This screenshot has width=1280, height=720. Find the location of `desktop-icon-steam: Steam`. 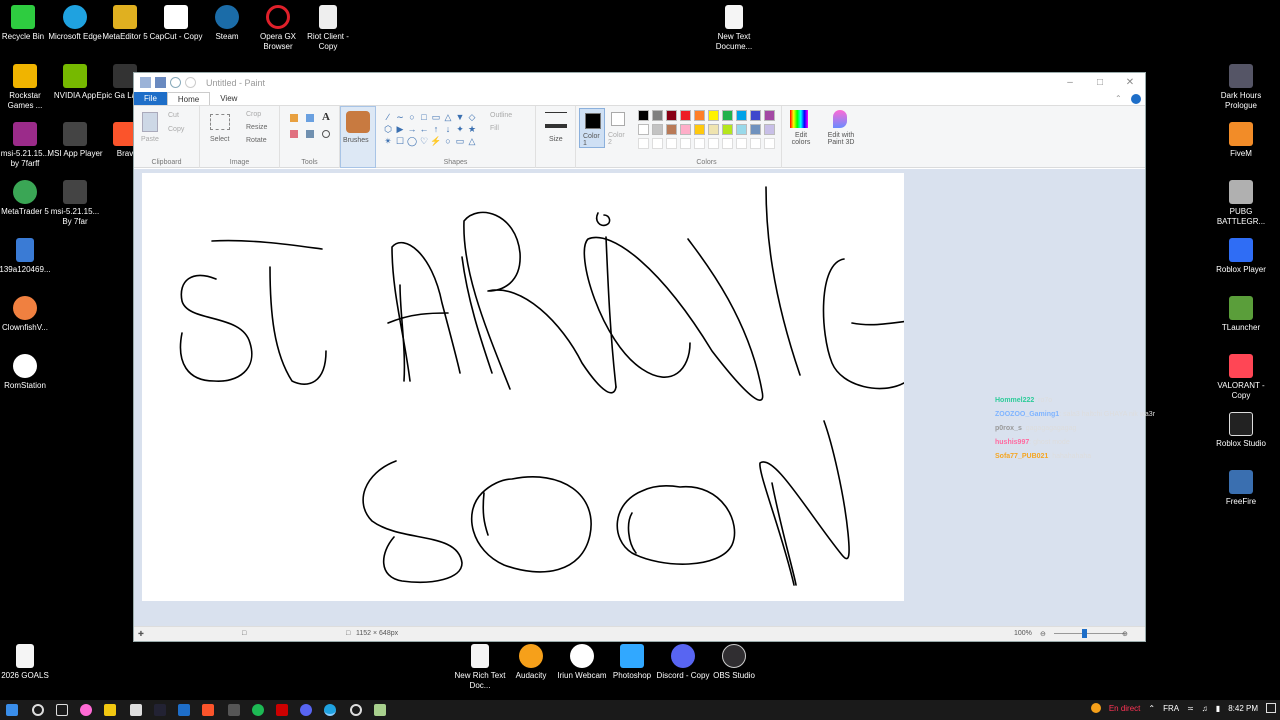

desktop-icon-steam: Steam is located at coordinates (227, 23).